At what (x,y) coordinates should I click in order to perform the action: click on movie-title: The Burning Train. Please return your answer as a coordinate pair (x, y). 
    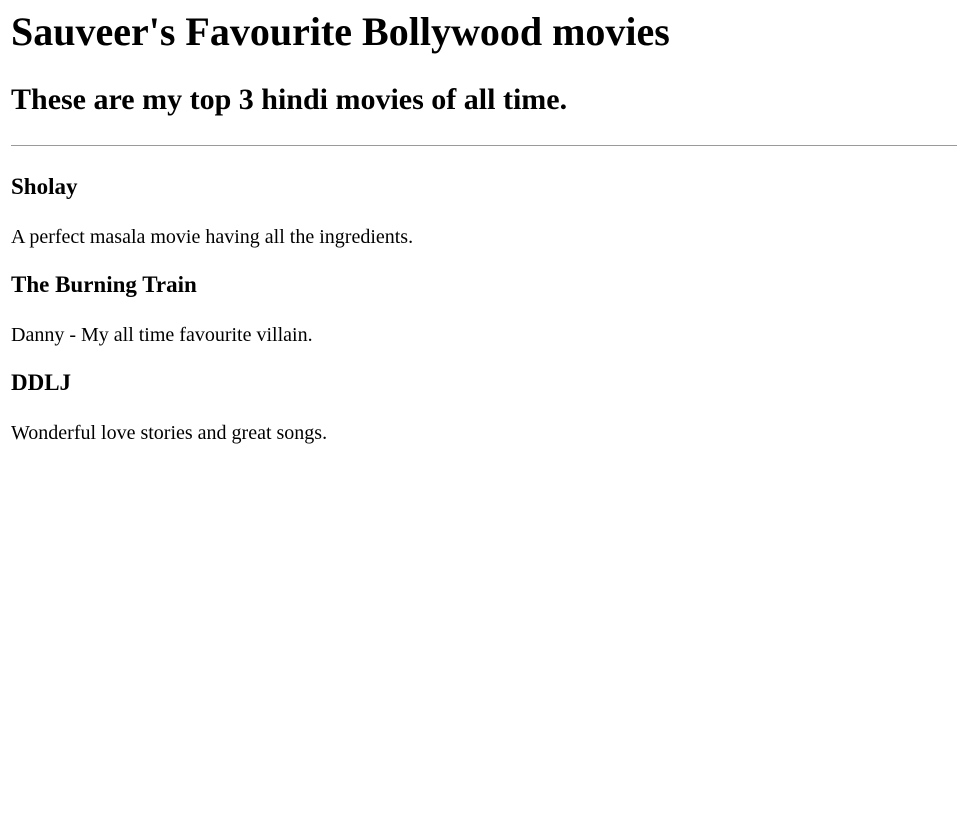
    Looking at the image, I should click on (104, 284).